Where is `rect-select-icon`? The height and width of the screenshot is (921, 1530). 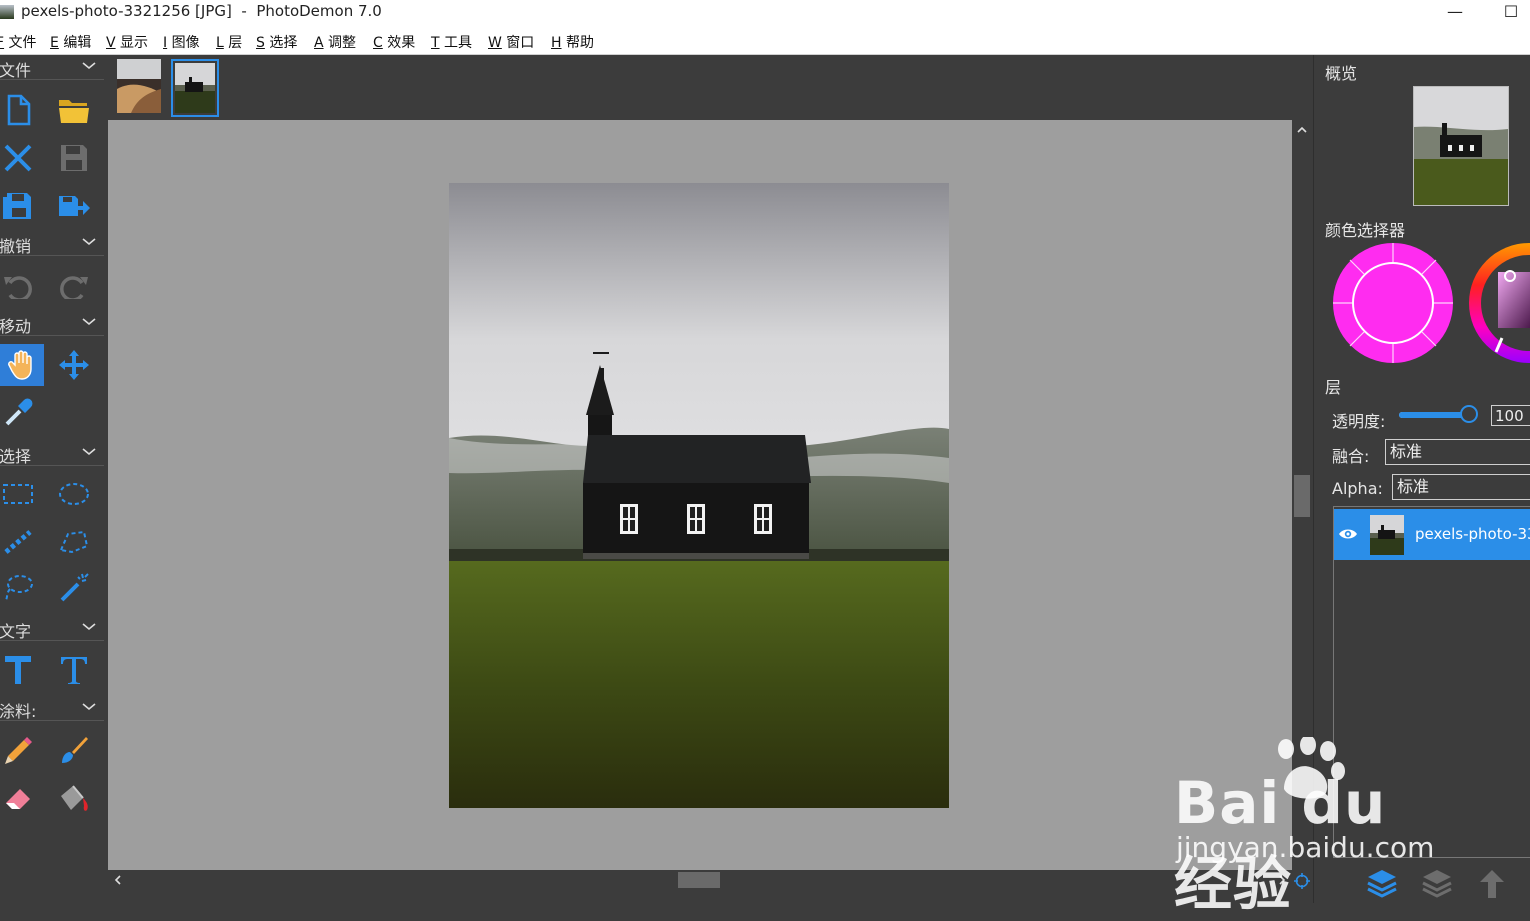 rect-select-icon is located at coordinates (20, 494).